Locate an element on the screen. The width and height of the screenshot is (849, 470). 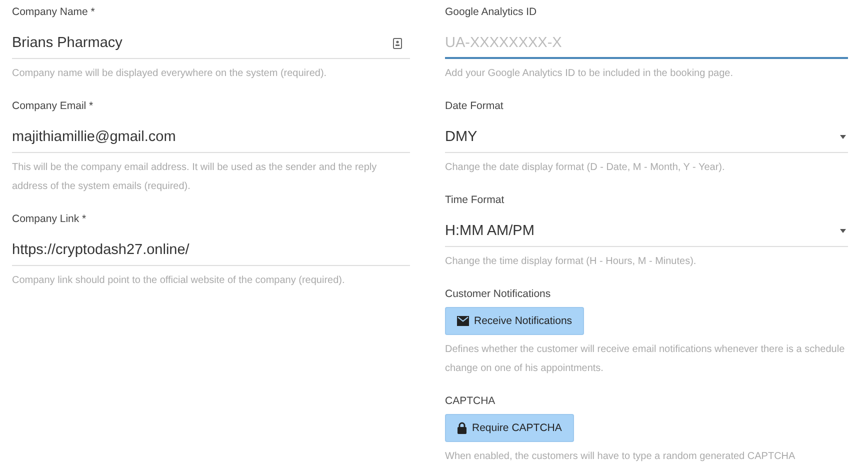
envelope-icon is located at coordinates (463, 321).